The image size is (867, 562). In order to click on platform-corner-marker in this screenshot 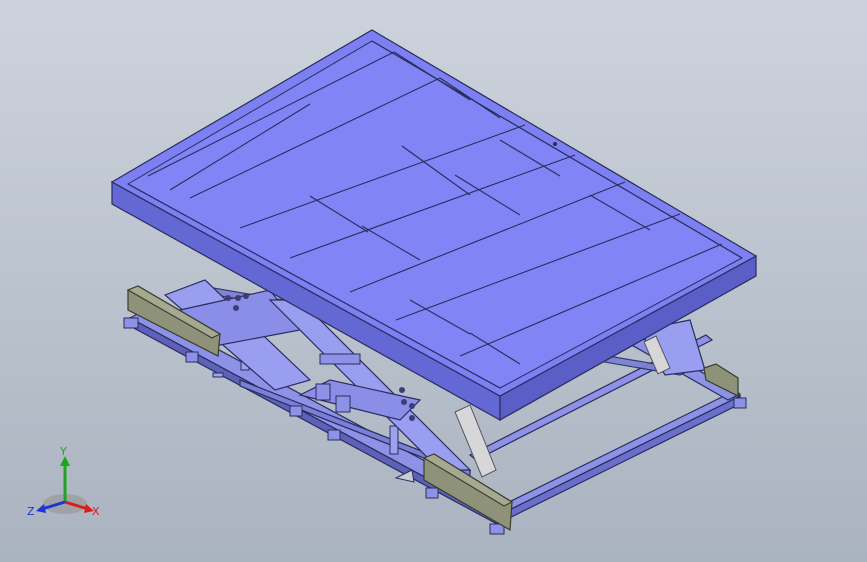, I will do `click(555, 144)`.